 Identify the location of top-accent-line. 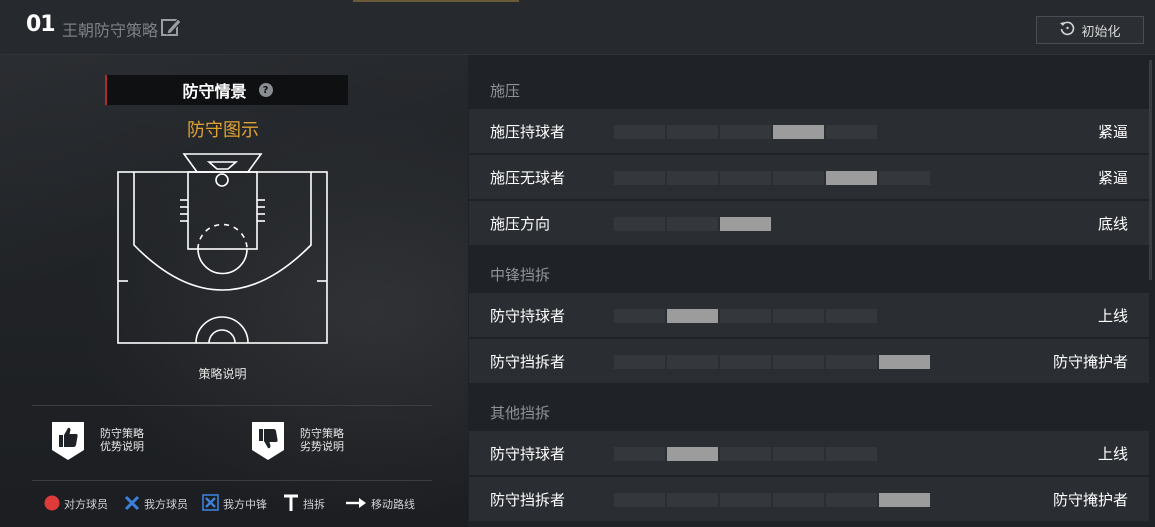
(436, 1).